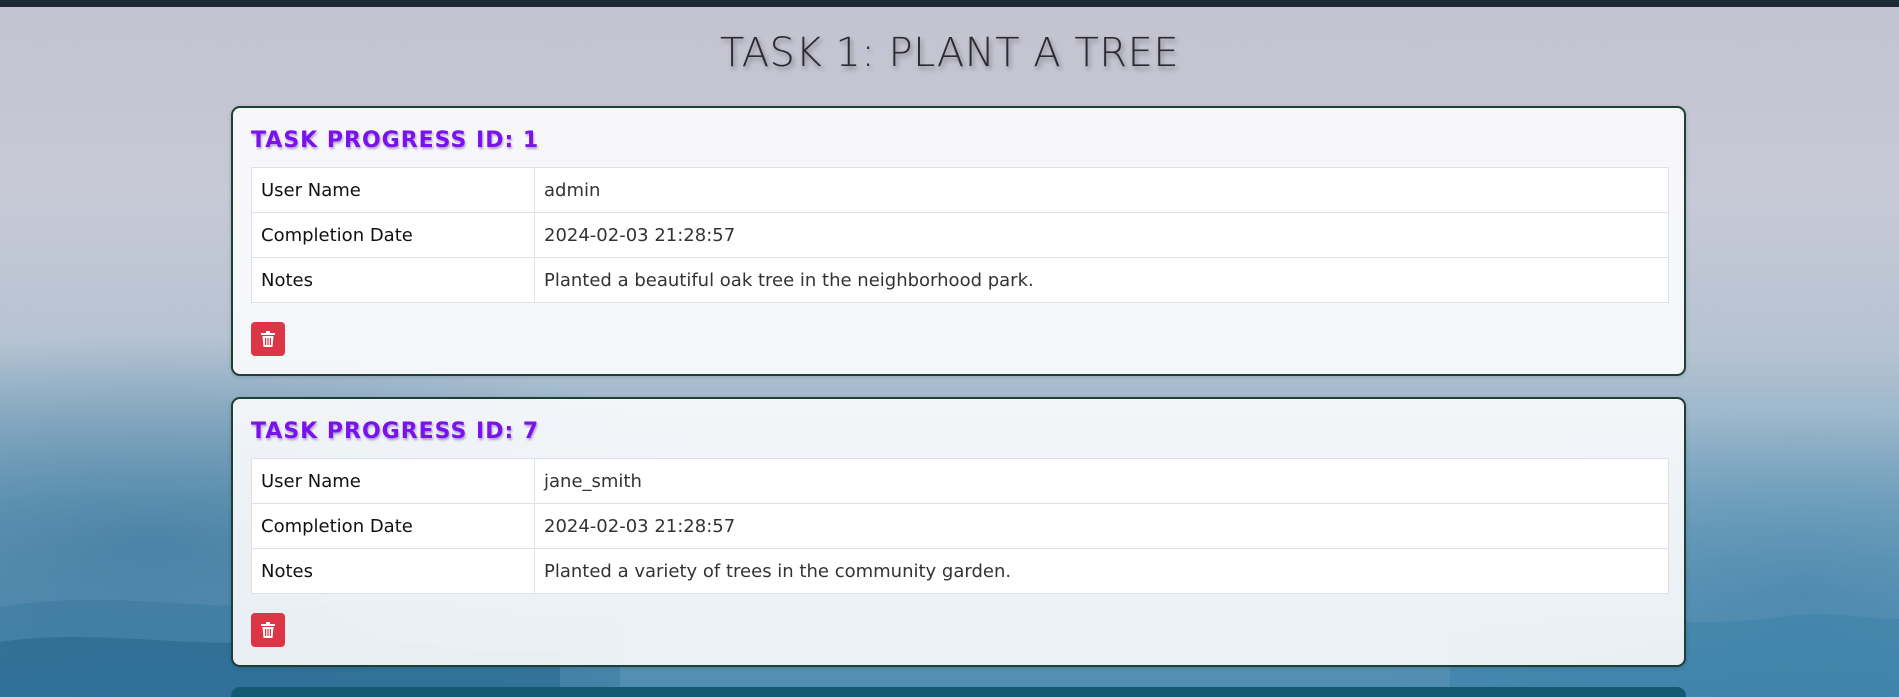  I want to click on task-progress-heading: TASK PROGRESS ID: 7, so click(395, 431).